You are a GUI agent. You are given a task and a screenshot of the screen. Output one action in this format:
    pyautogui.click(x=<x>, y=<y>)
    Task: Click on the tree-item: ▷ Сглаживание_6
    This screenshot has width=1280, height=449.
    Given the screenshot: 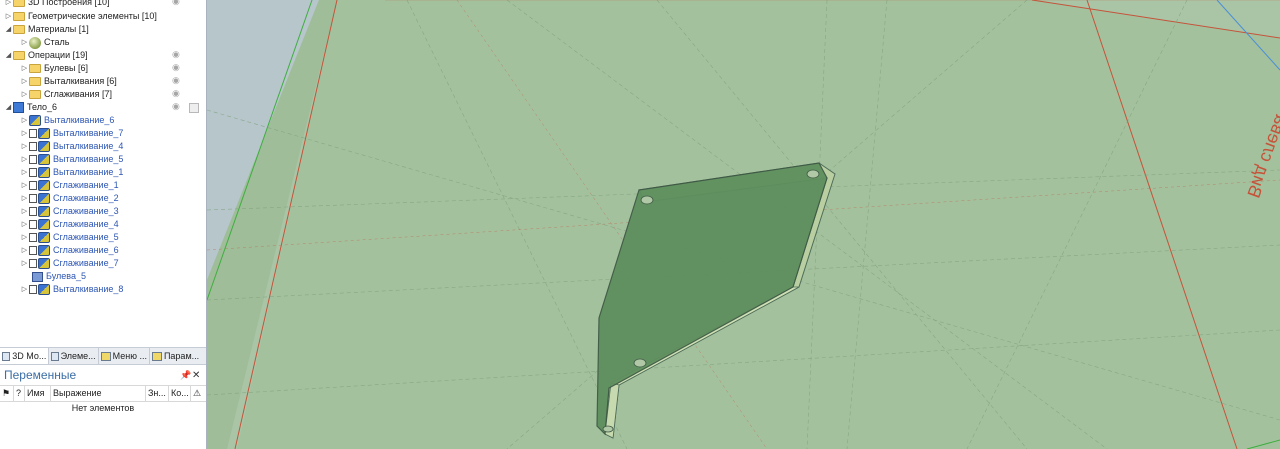 What is the action you would take?
    pyautogui.click(x=69, y=250)
    